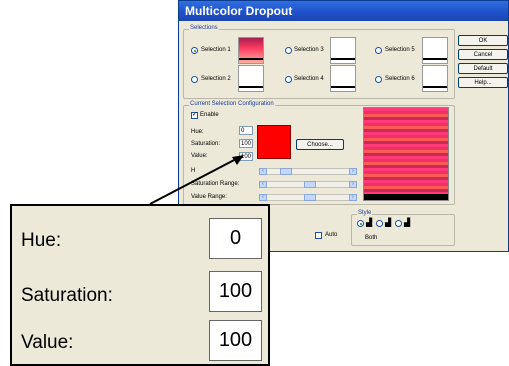 The width and height of the screenshot is (509, 366). Describe the element at coordinates (235, 238) in the screenshot. I see `zoom-hue-field: 0` at that location.